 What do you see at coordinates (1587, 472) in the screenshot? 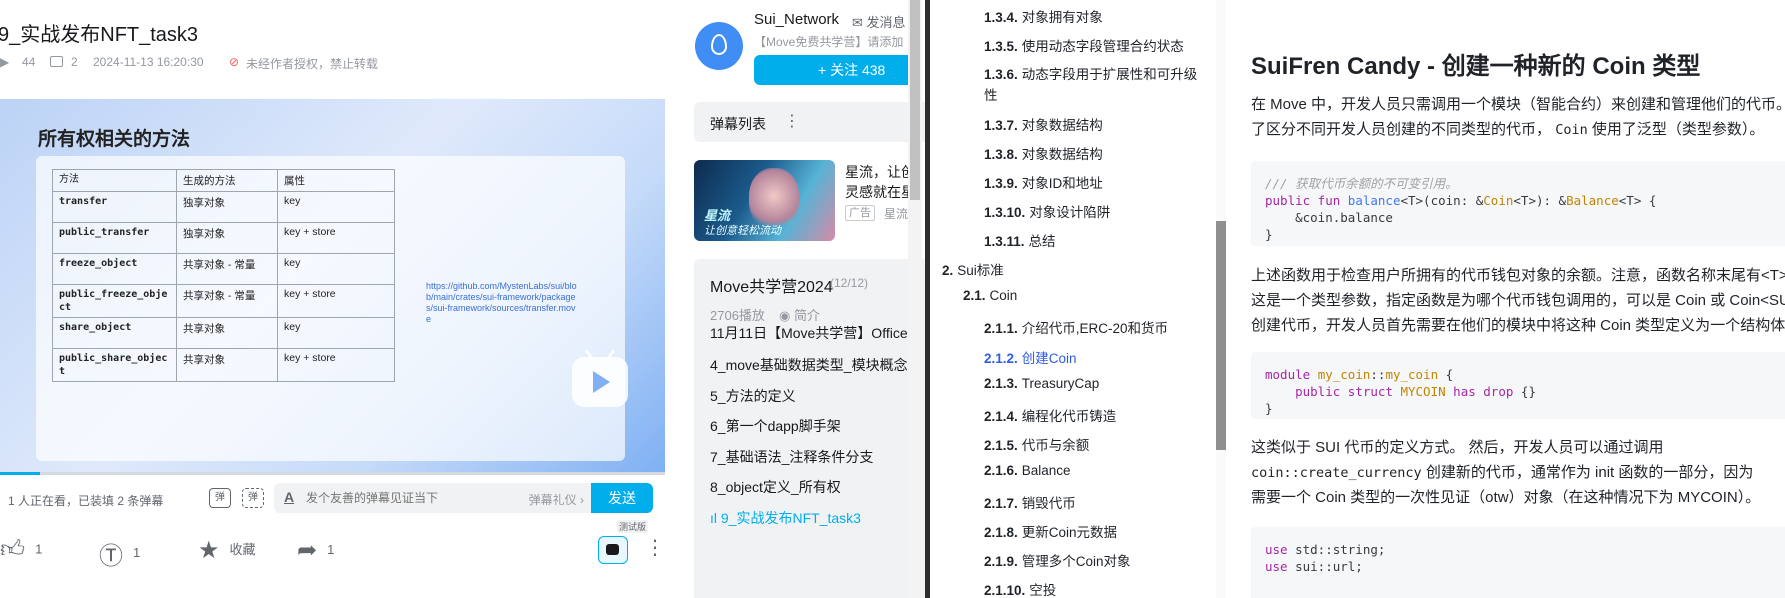
I see `text-span: 创建新的代币，通常作为 init 函数的一部分，因为` at bounding box center [1587, 472].